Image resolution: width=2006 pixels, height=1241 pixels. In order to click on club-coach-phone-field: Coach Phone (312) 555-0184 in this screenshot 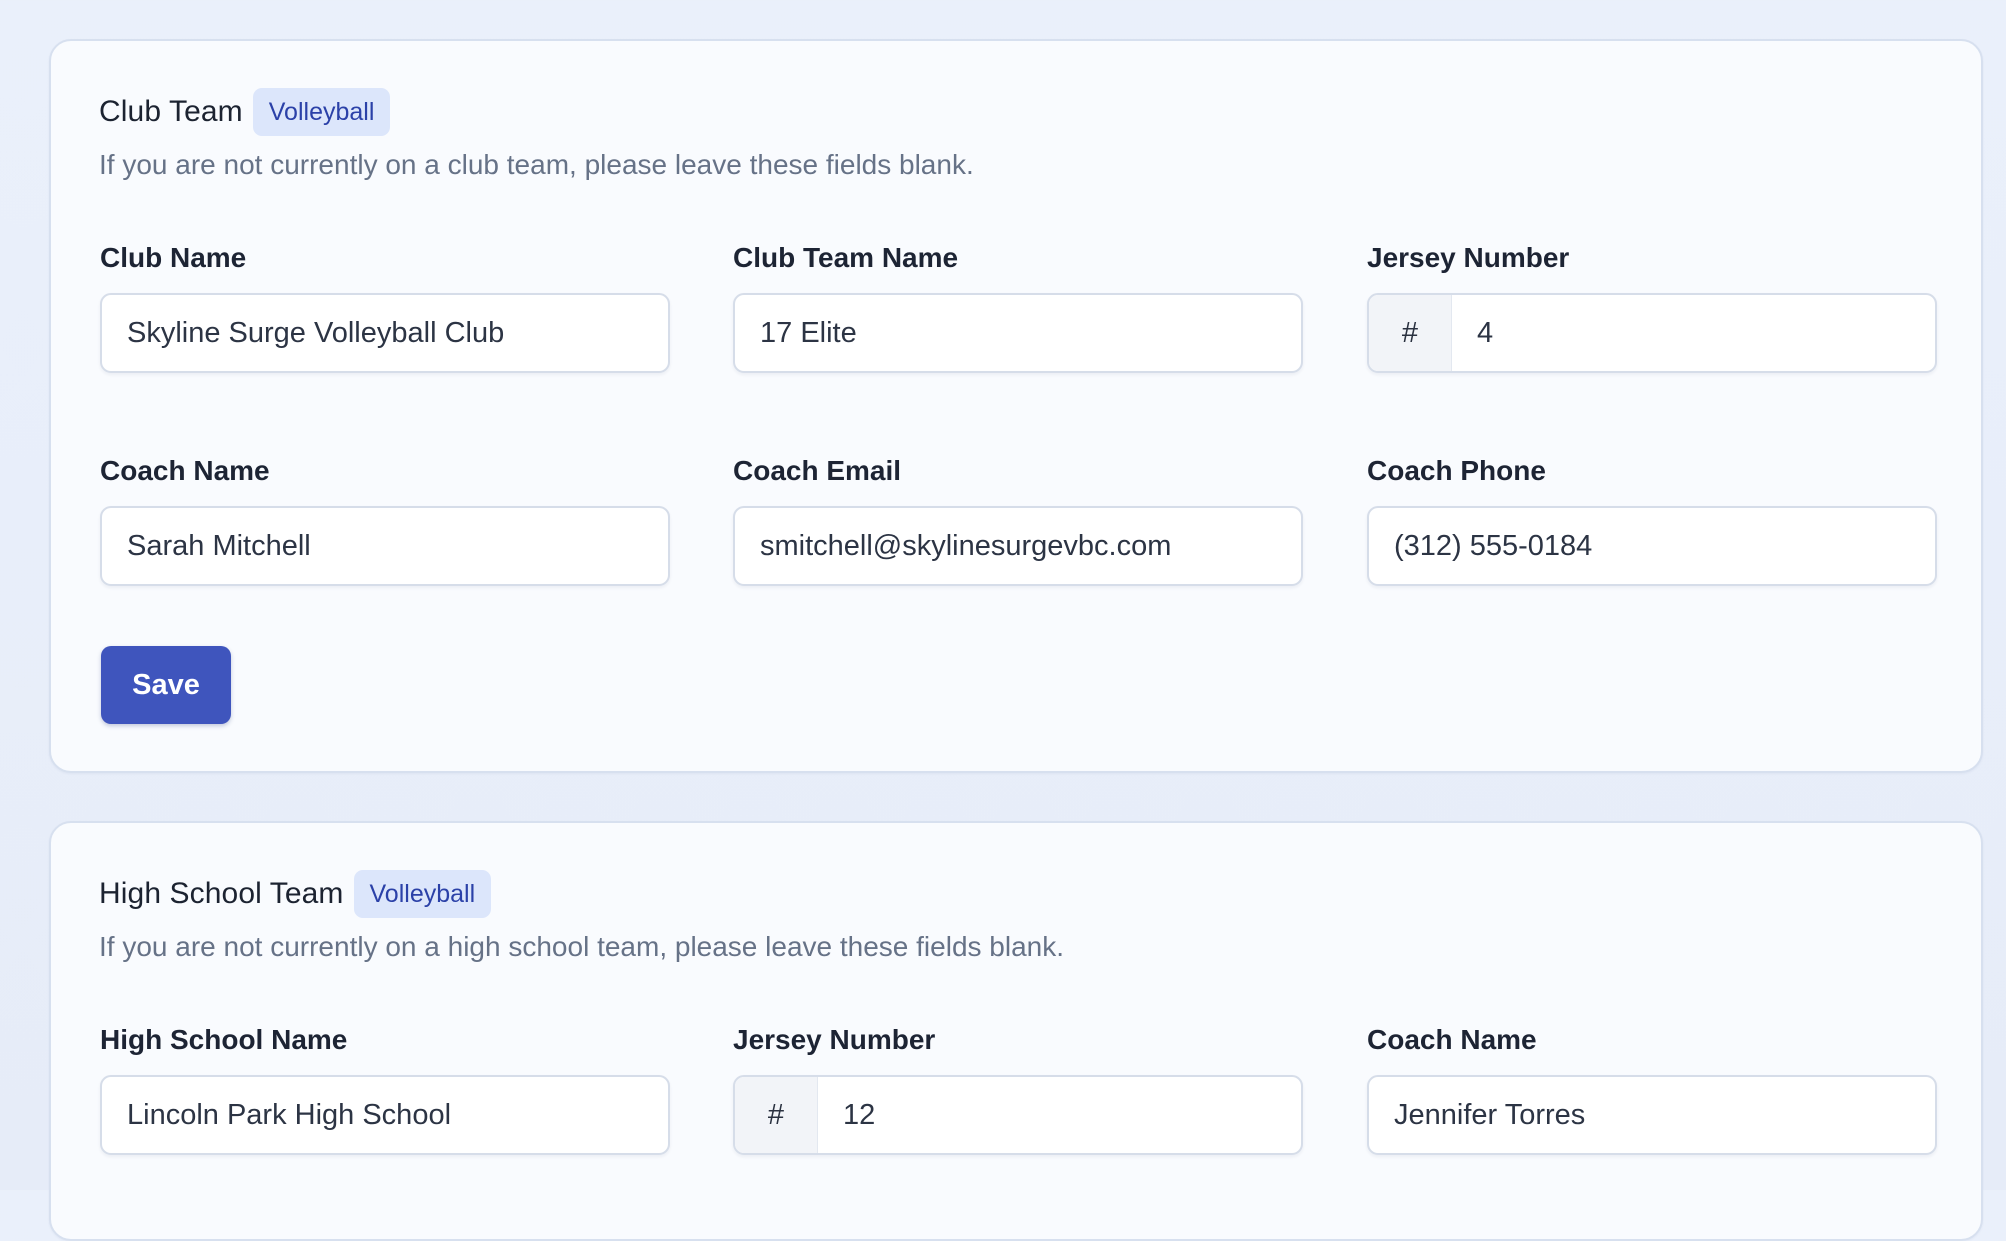, I will do `click(1652, 519)`.